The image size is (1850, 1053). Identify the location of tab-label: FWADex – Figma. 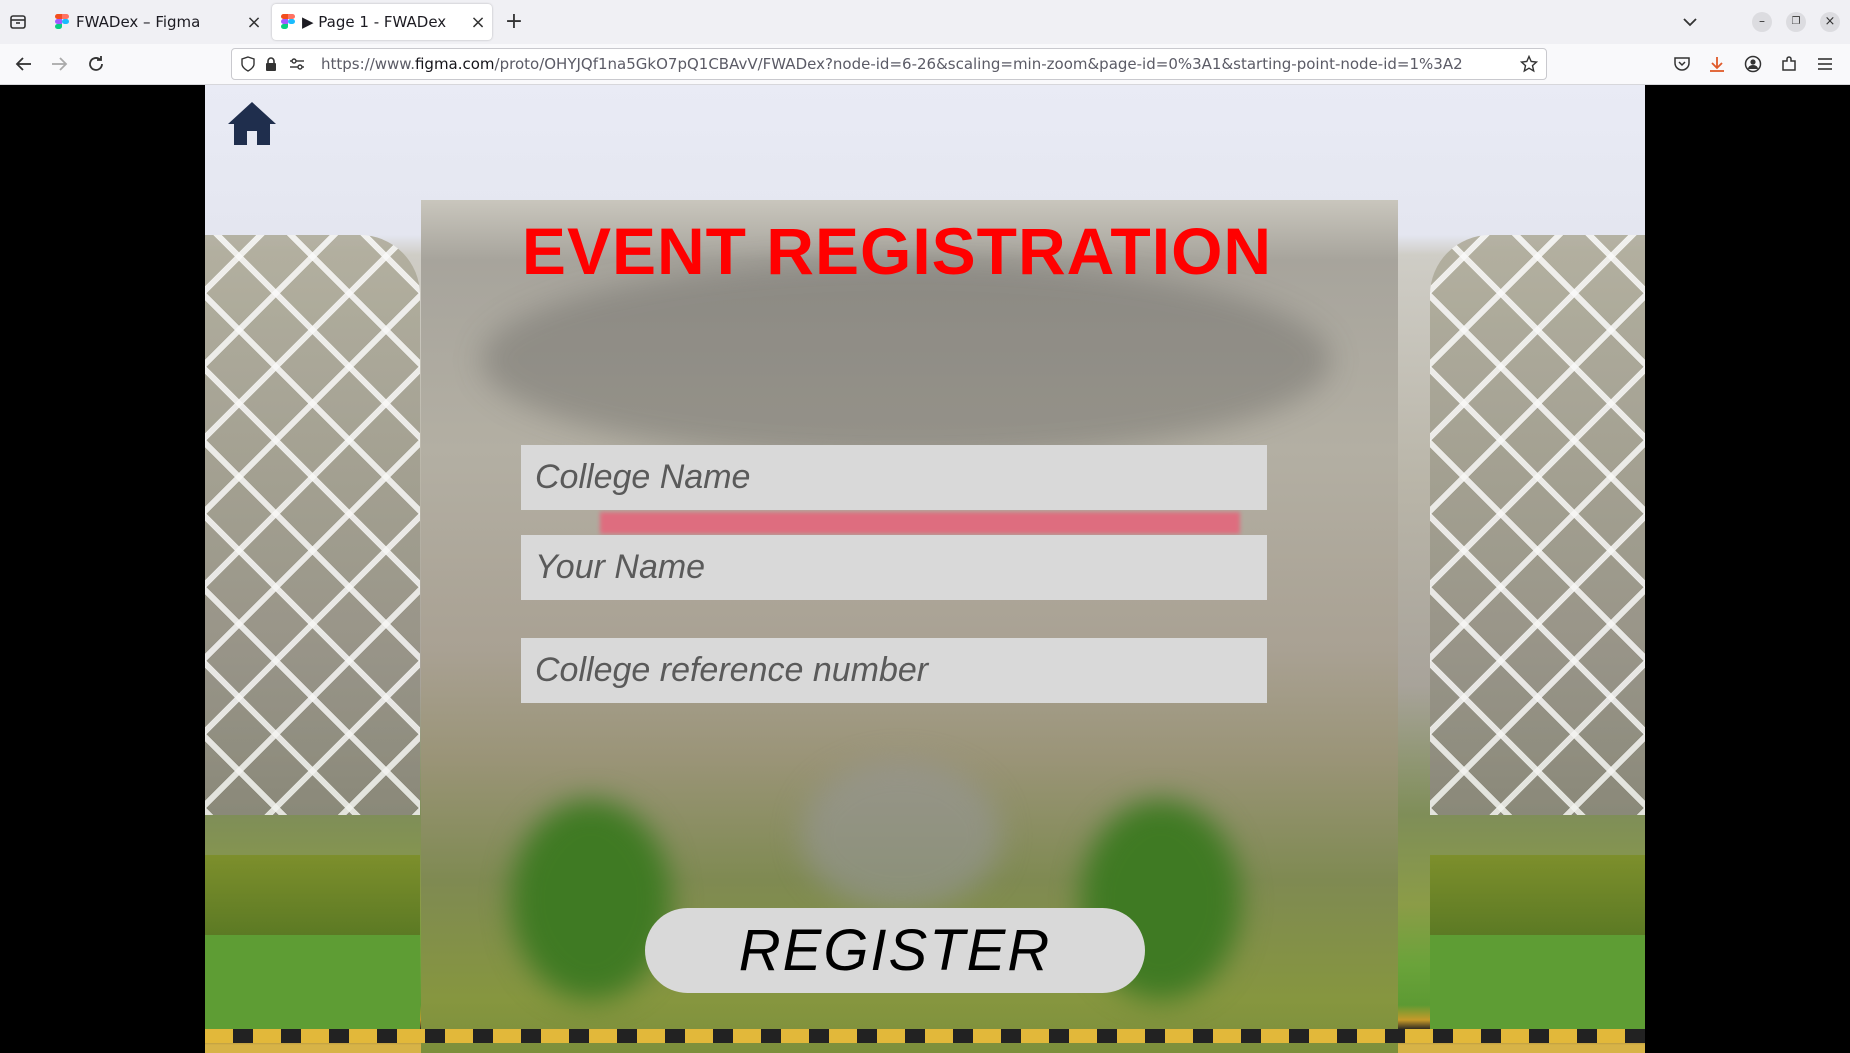
(138, 22).